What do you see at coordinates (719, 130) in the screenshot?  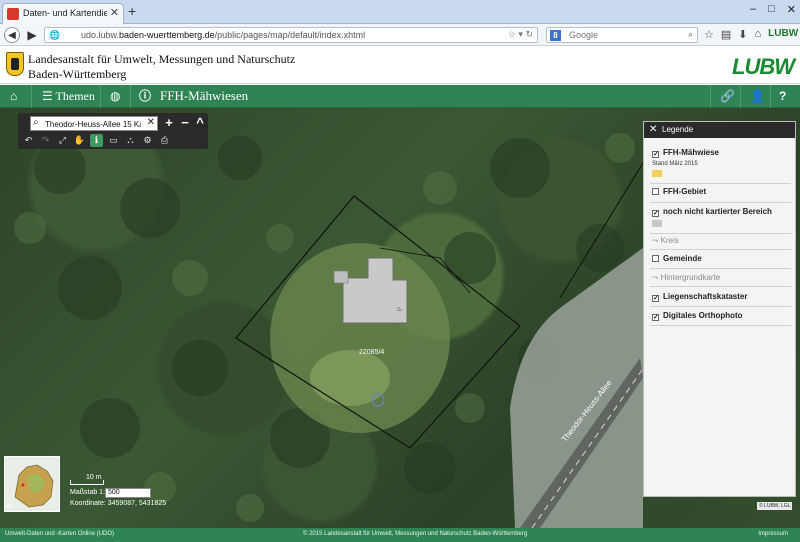 I see `legend-header: ✕ Legende` at bounding box center [719, 130].